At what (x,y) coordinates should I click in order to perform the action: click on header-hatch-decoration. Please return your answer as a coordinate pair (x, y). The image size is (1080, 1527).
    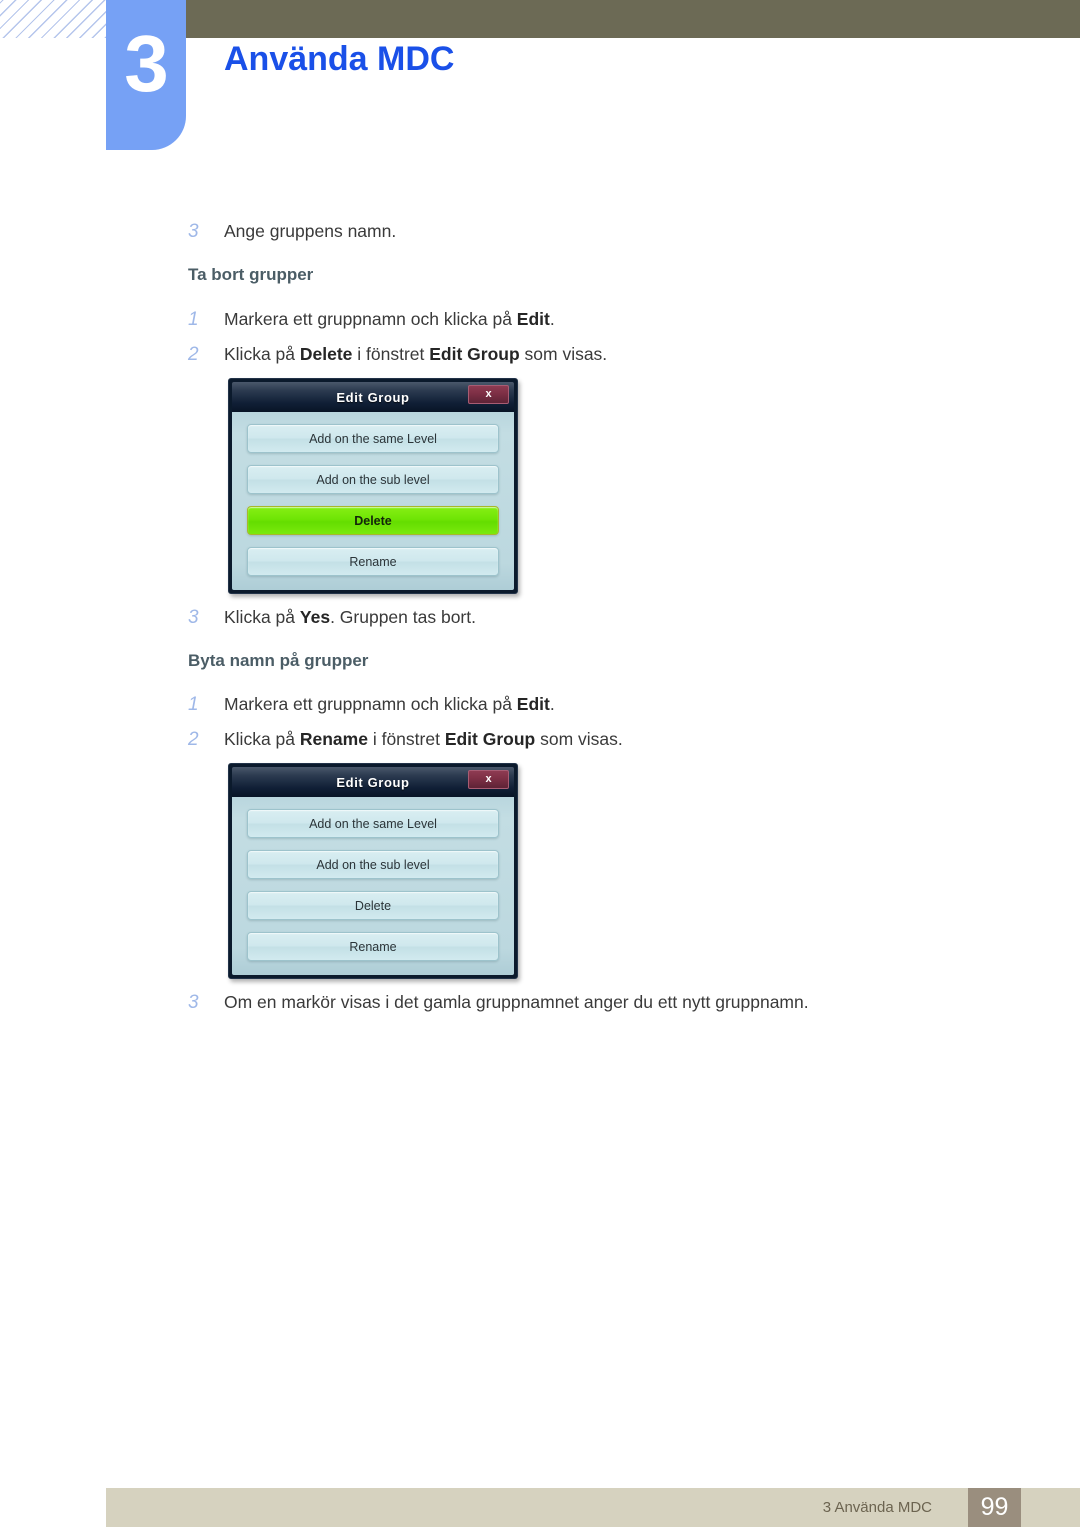
    Looking at the image, I should click on (53, 19).